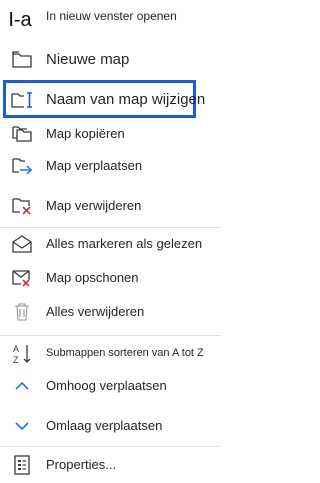 Image resolution: width=320 pixels, height=483 pixels. Describe the element at coordinates (94, 205) in the screenshot. I see `menu-item-label: Map verwijderen` at that location.